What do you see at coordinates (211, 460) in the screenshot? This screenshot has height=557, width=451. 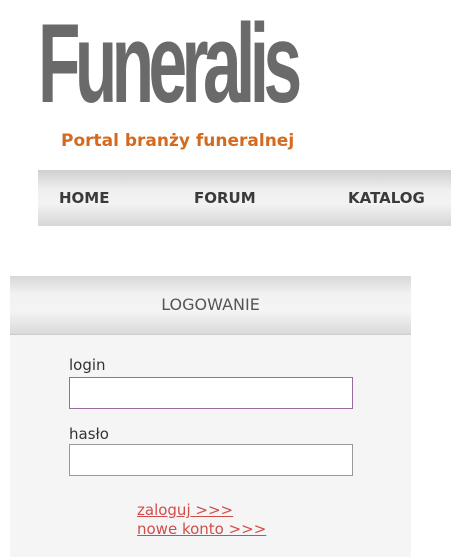 I see `password-input` at bounding box center [211, 460].